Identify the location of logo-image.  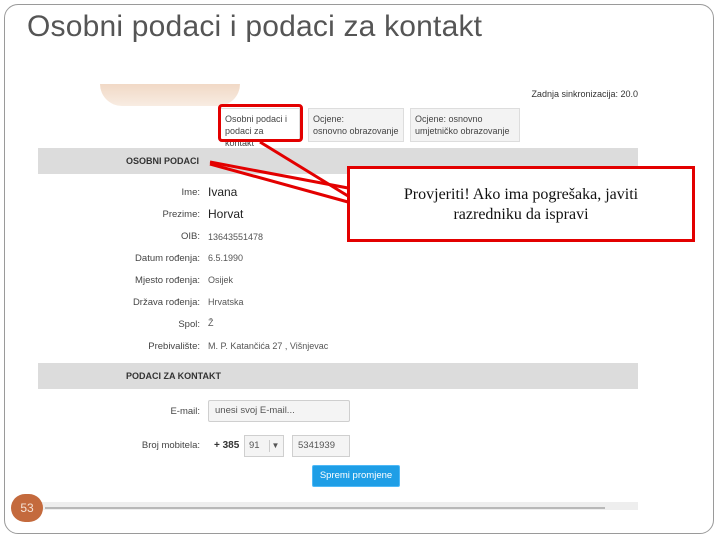
(170, 95).